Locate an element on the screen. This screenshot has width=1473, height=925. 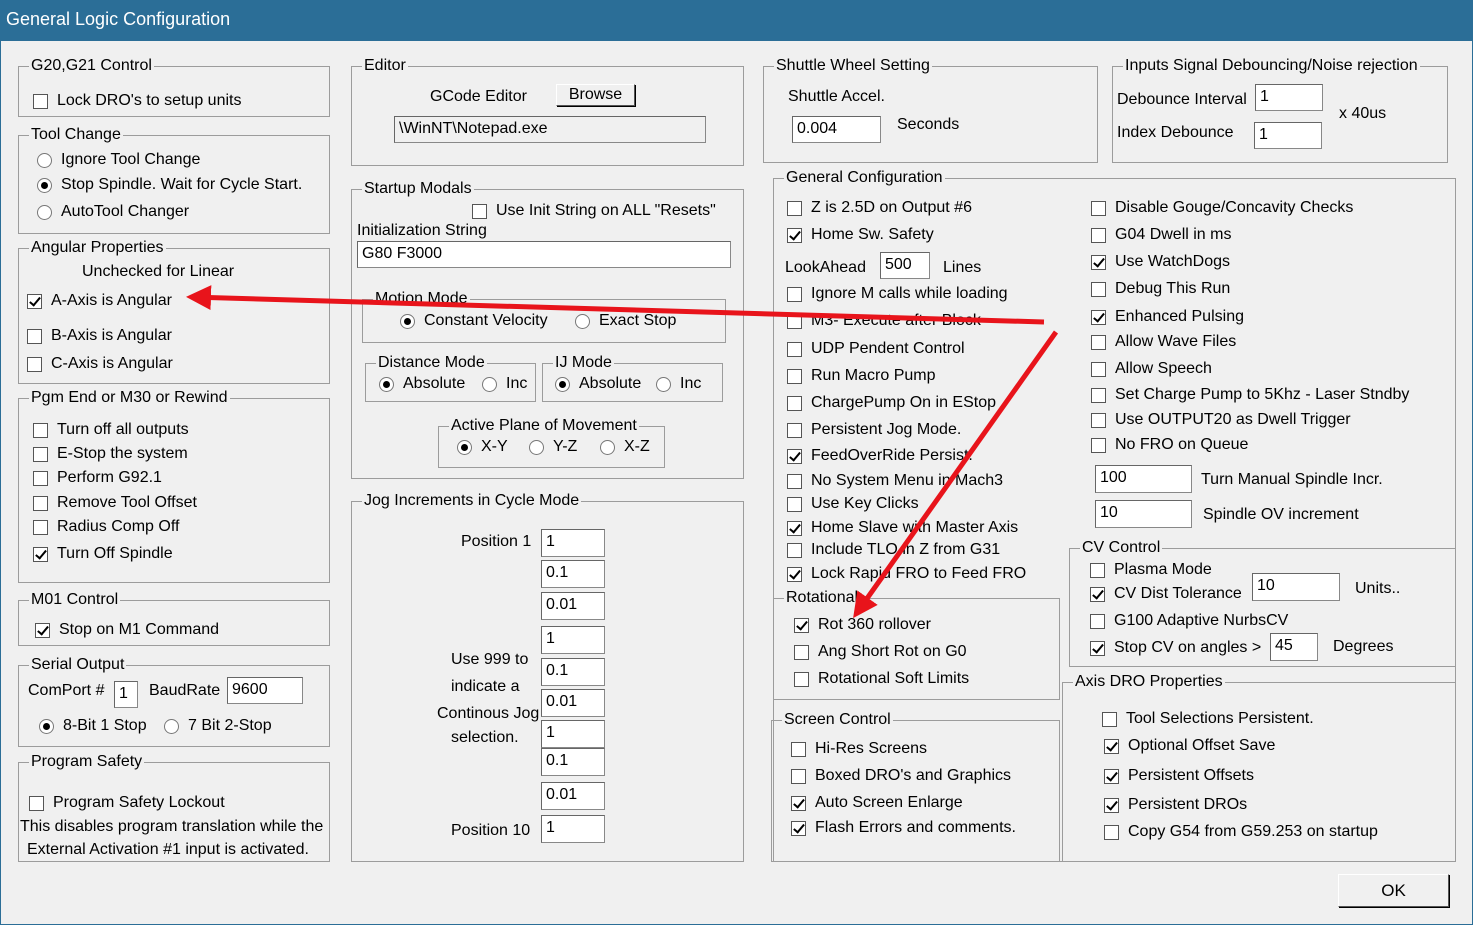
init-string-input: G80 F3000 is located at coordinates (544, 254).